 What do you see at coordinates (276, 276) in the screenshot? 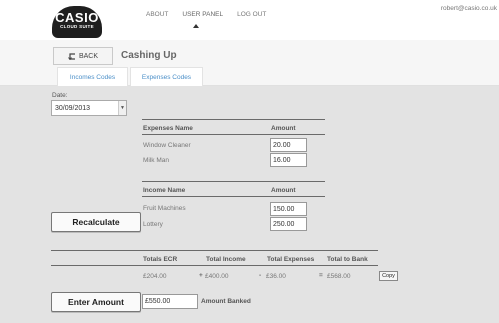
I see `total-expenses-value: £36.00` at bounding box center [276, 276].